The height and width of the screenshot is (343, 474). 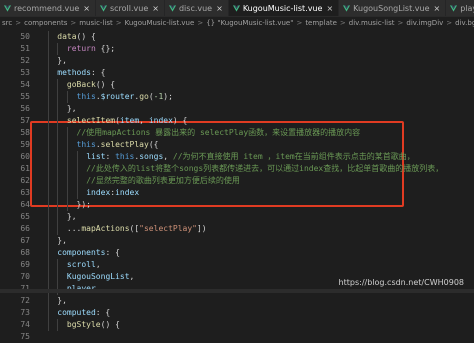 I want to click on code-line: 68 components: {, so click(x=237, y=253).